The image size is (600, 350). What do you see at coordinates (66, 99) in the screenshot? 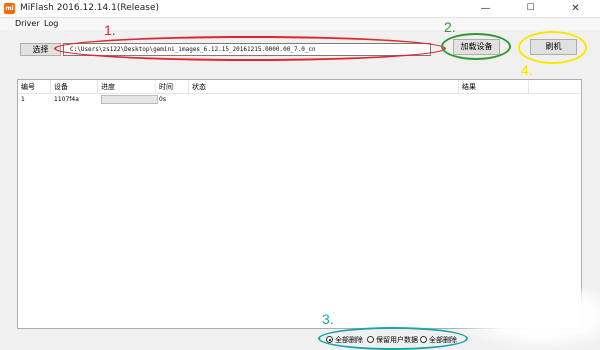
I see `cell-device: 1107f4a` at bounding box center [66, 99].